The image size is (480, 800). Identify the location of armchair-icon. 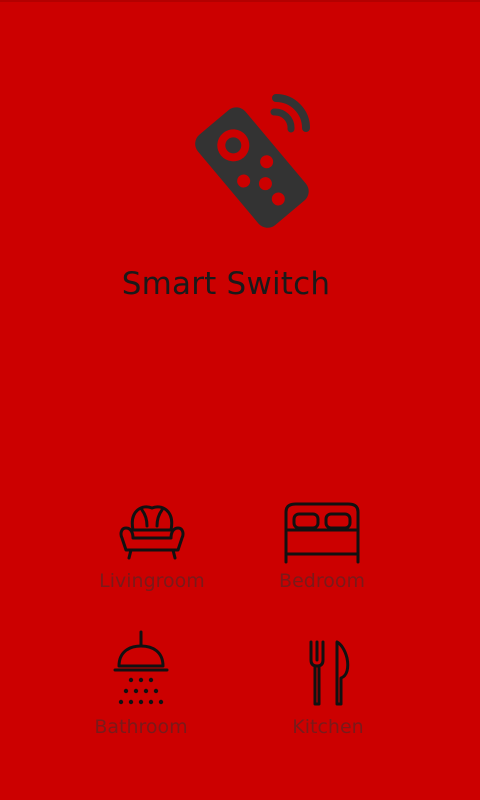
(152, 532).